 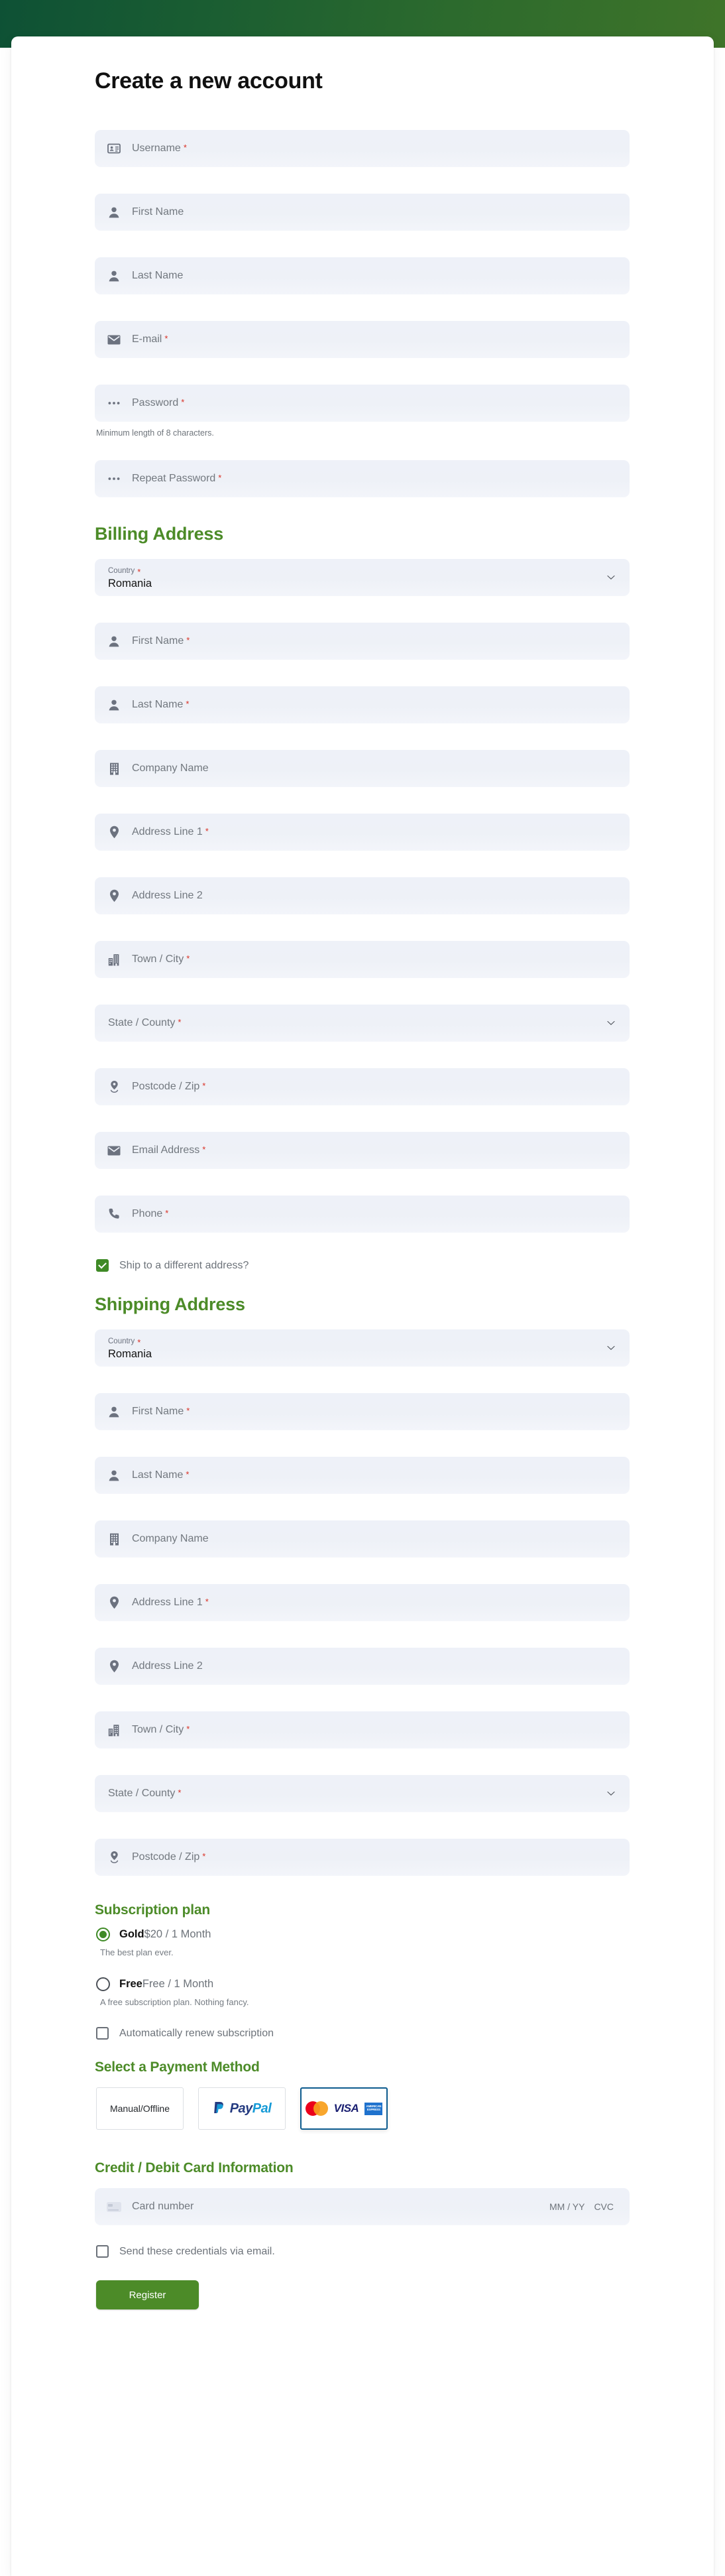 I want to click on account-first-name-field: First Name, so click(x=362, y=212).